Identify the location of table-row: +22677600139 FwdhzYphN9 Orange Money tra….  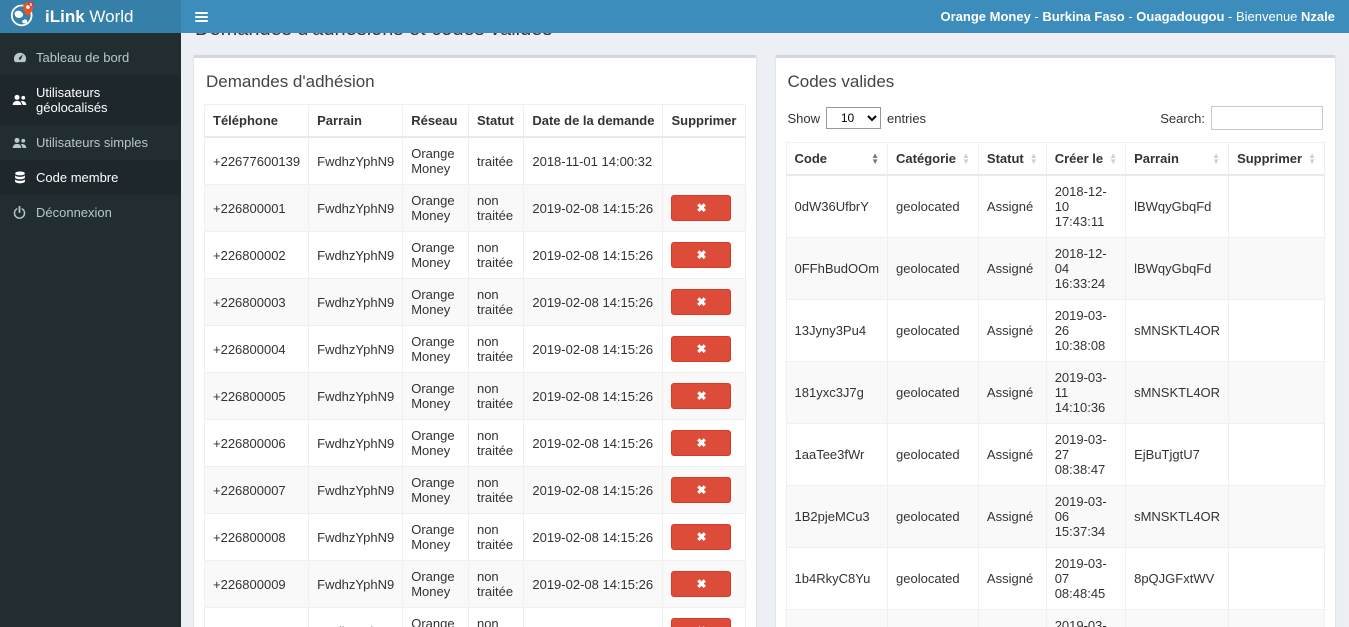
(474, 160).